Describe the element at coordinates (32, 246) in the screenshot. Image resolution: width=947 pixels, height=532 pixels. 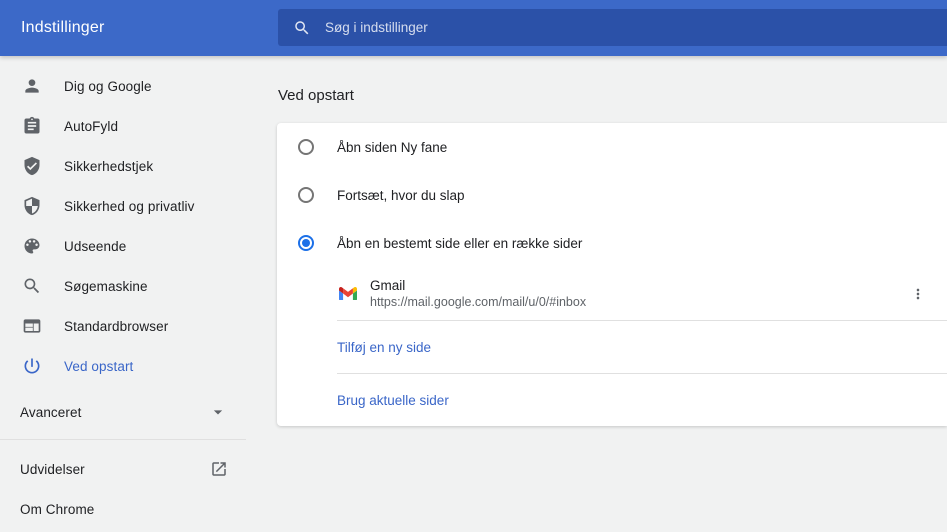
I see `palette-icon` at that location.